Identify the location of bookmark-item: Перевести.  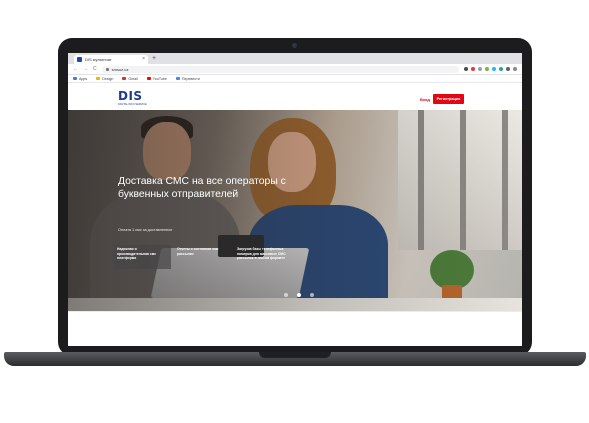
(187, 78).